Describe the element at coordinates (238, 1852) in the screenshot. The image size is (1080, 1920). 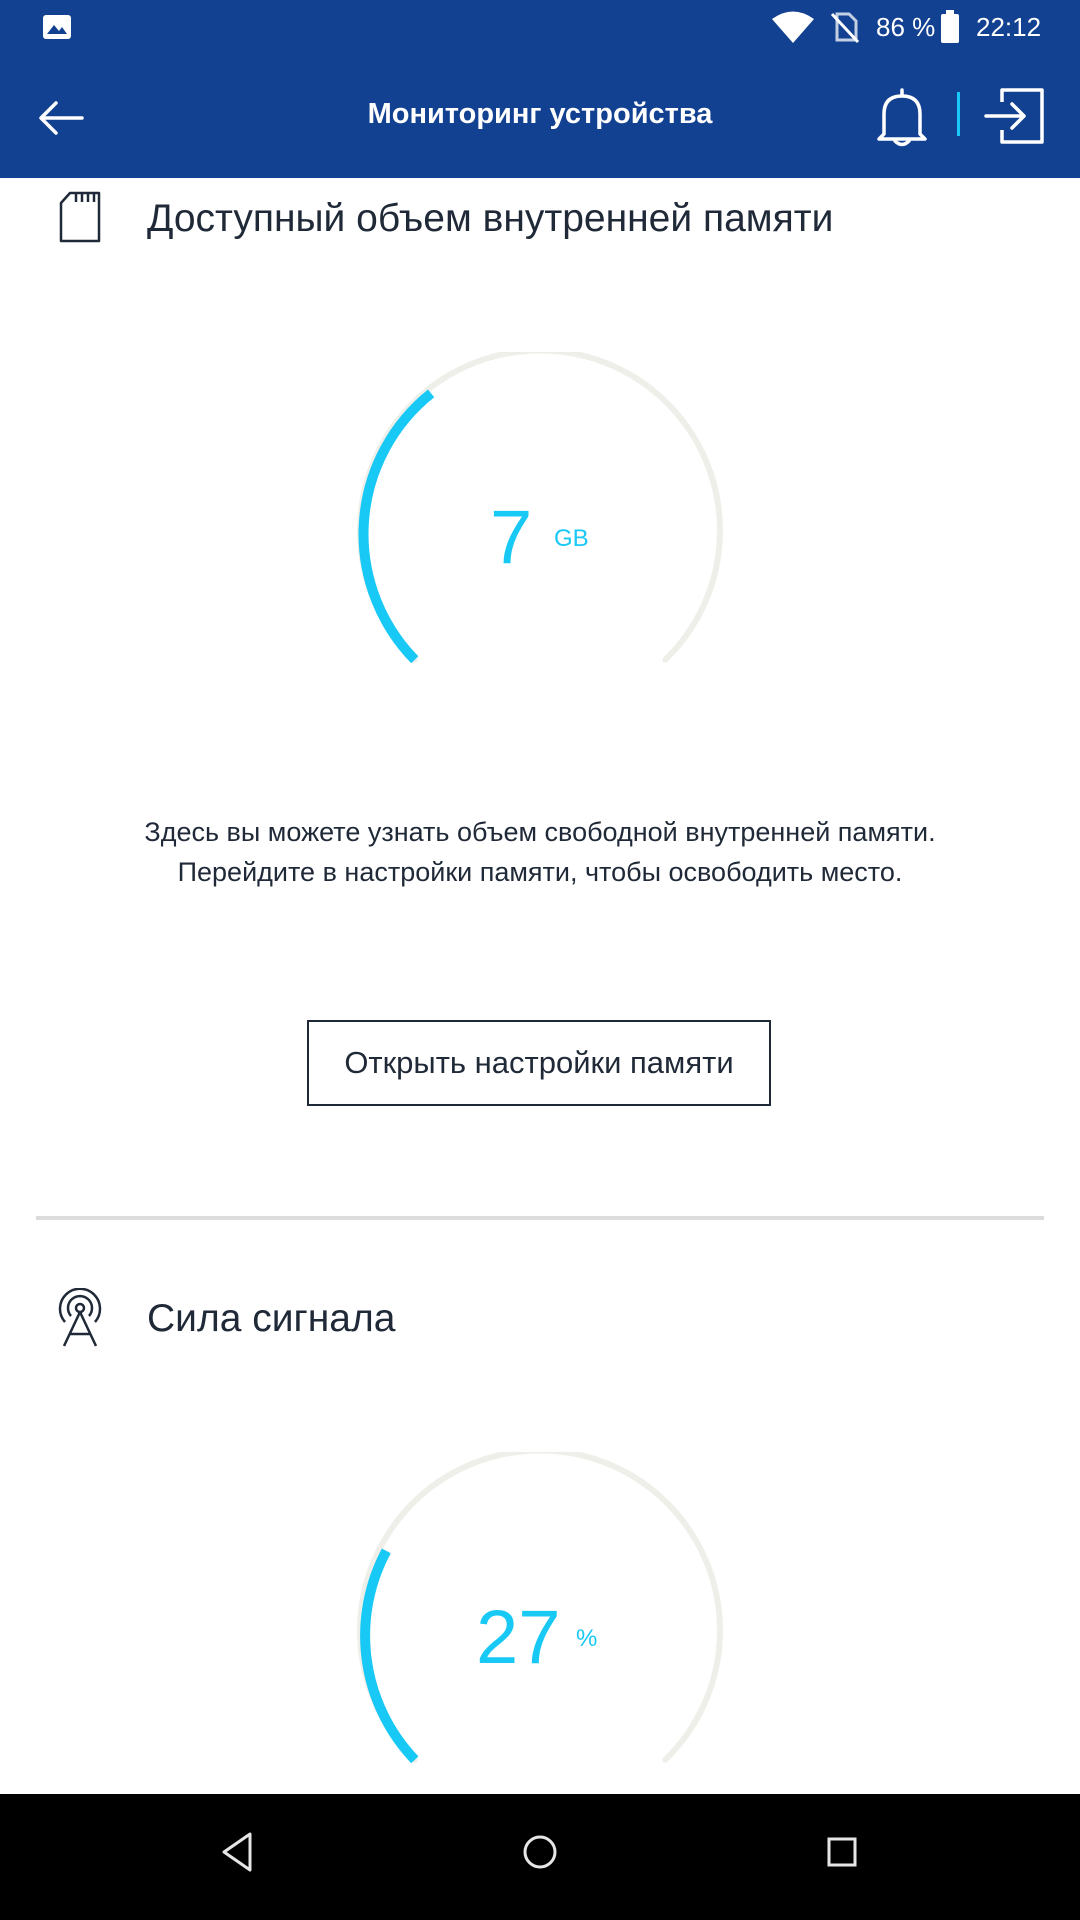
I see `nav-back-icon` at that location.